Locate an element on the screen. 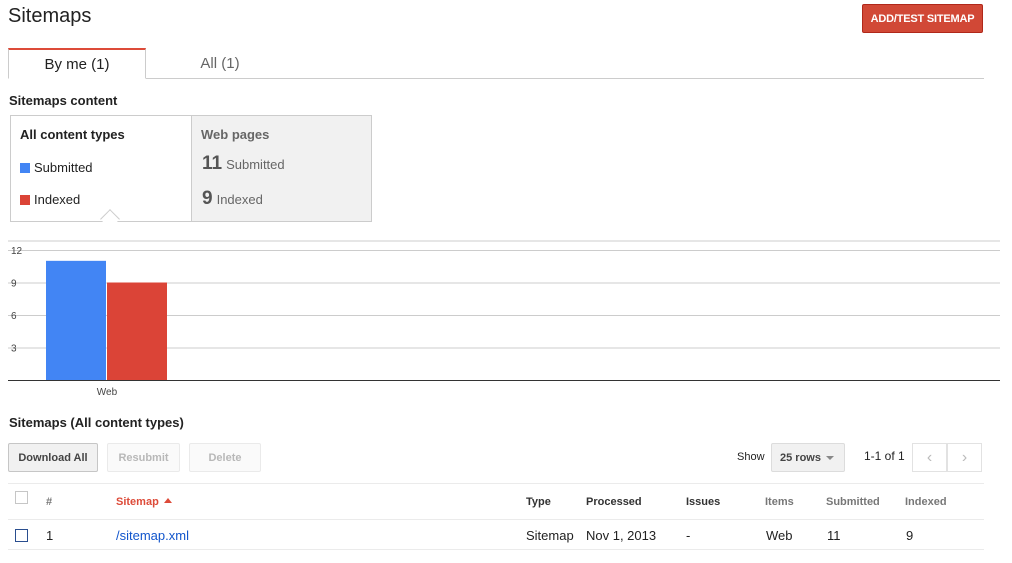 This screenshot has width=1012, height=563. tab-by-me: By me (1) is located at coordinates (77, 63).